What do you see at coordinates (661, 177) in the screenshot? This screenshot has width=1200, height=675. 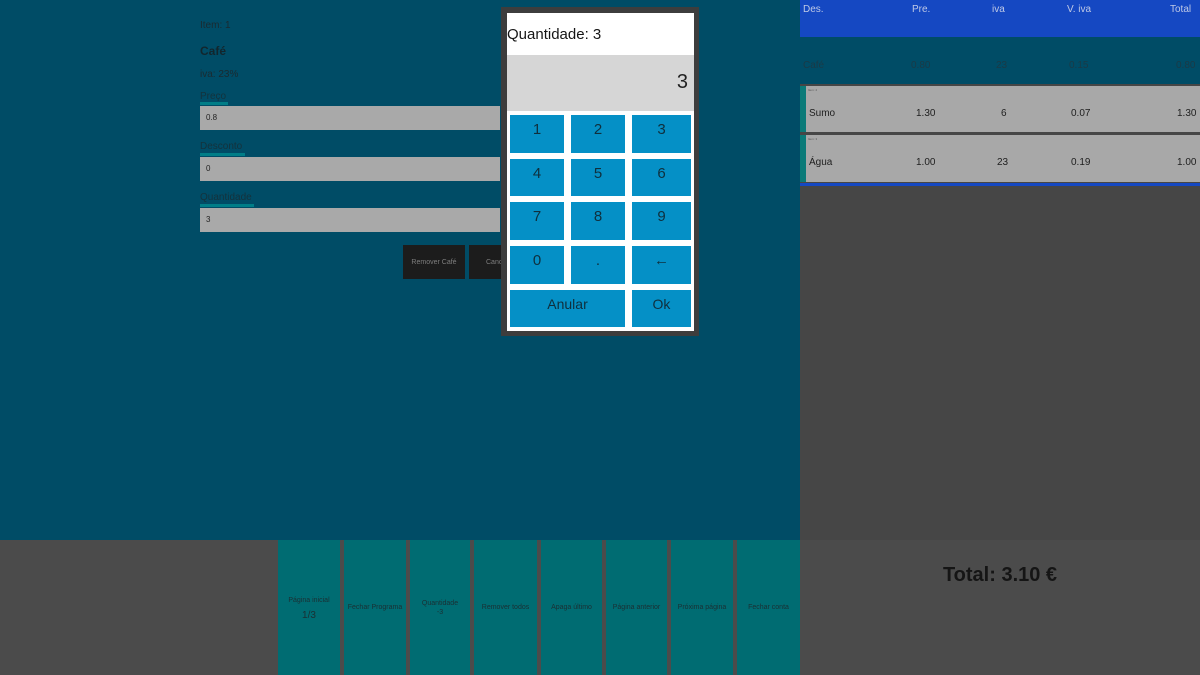 I see `key-6: 6` at bounding box center [661, 177].